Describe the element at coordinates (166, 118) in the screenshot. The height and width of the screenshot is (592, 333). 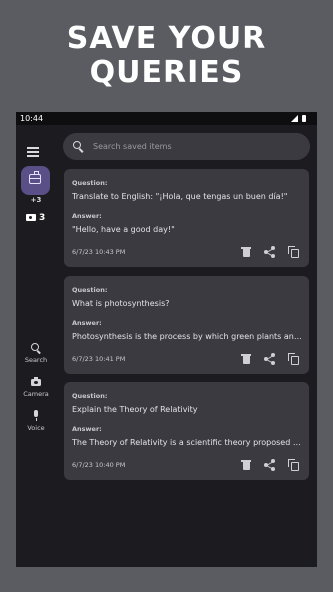
I see `status-bar: 10:44` at that location.